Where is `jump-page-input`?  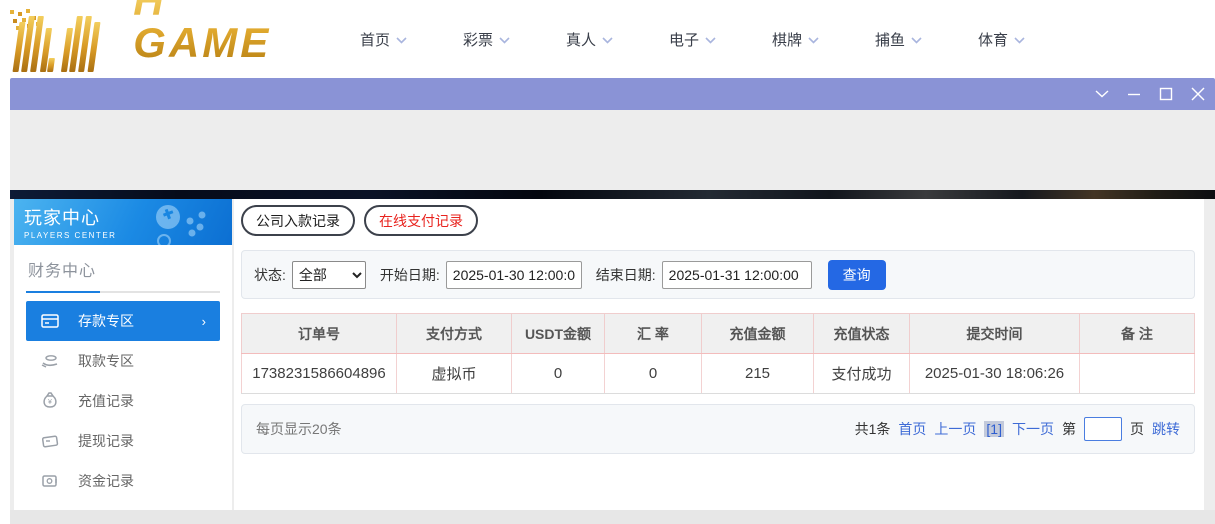
jump-page-input is located at coordinates (1103, 429).